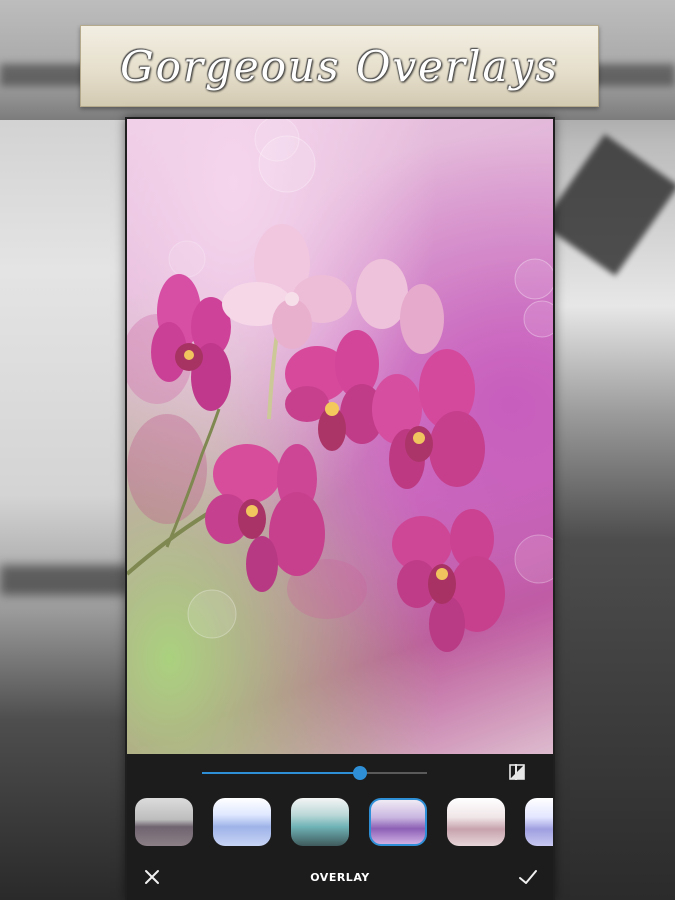  Describe the element at coordinates (340, 877) in the screenshot. I see `mode-label: OVERLAY` at that location.